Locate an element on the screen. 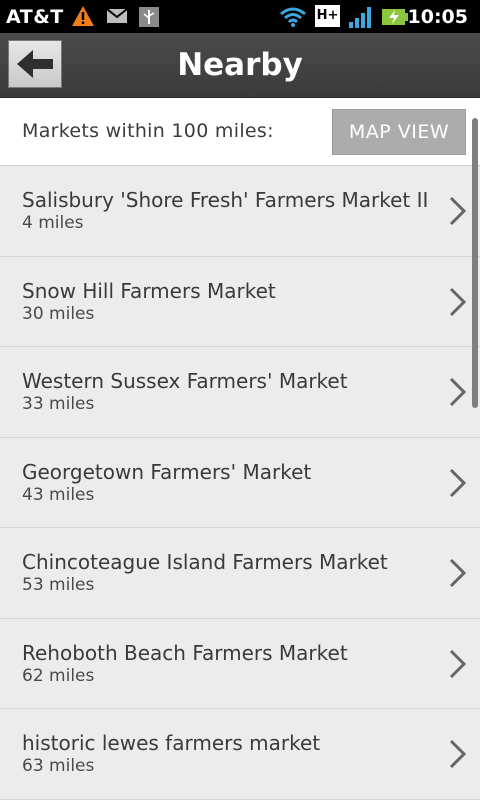 The image size is (480, 800). action-bar: Nearby is located at coordinates (240, 65).